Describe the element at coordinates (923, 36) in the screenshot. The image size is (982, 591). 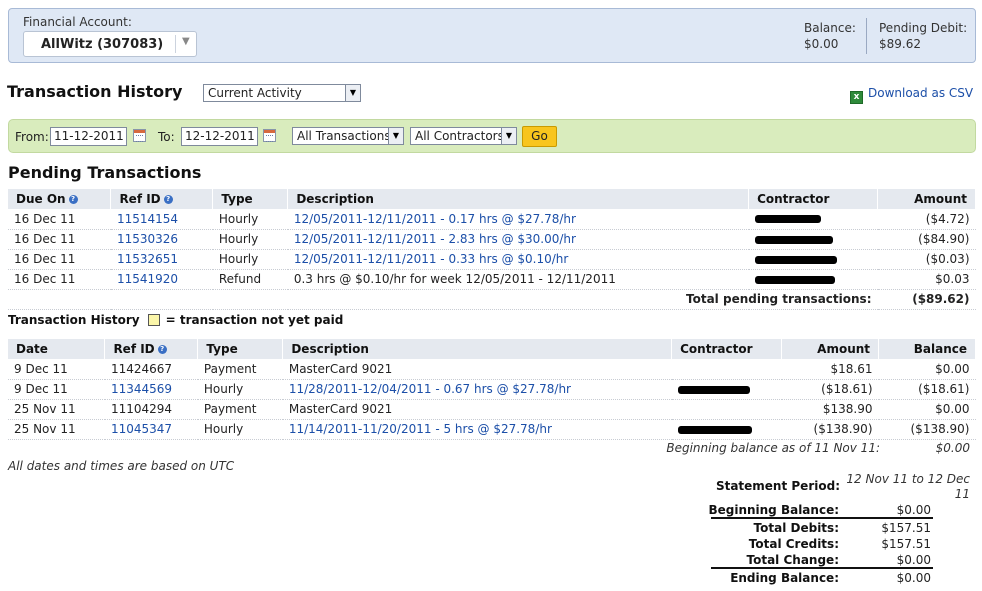
I see `pending-debit-block: Pending Debit: $89.62` at that location.